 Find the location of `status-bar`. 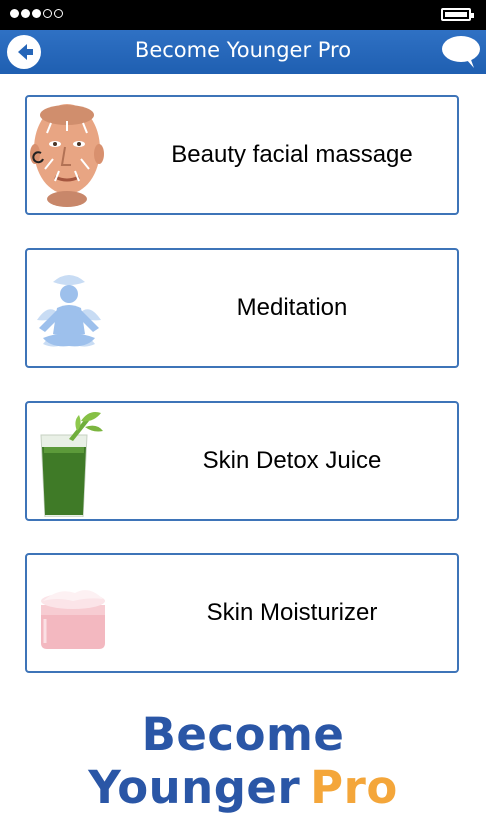

status-bar is located at coordinates (243, 15).